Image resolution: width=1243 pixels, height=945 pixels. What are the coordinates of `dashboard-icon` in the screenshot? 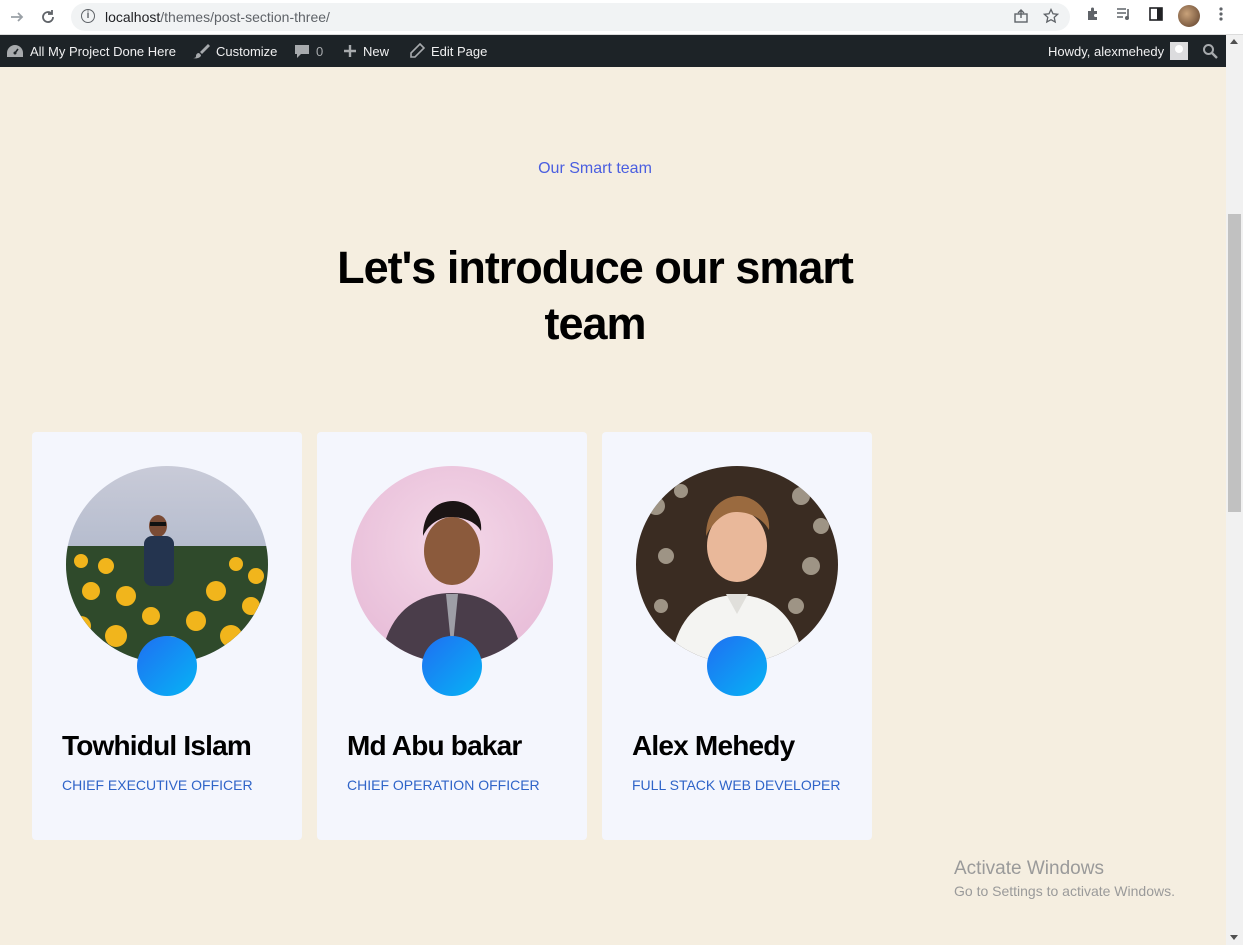 It's located at (15, 51).